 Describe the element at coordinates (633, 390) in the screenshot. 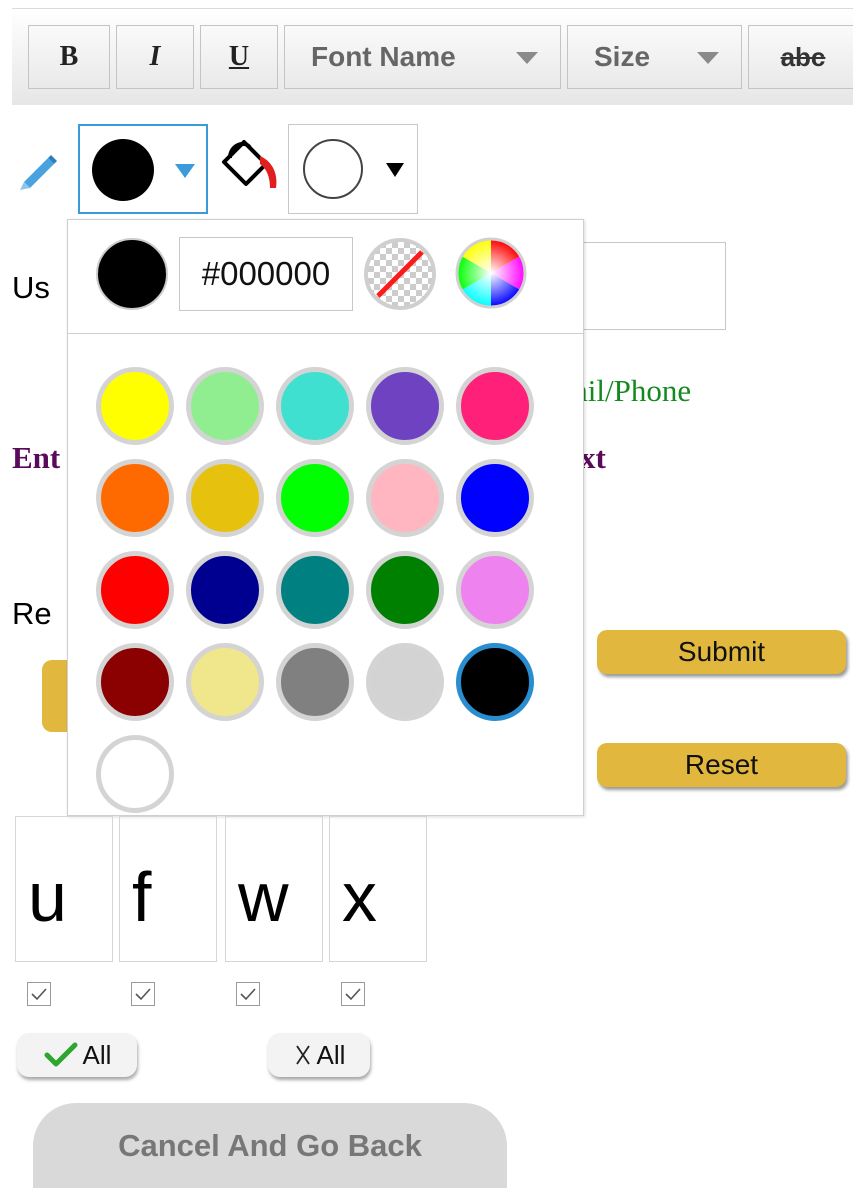

I see `email-phone-hint: ail/Phone` at that location.